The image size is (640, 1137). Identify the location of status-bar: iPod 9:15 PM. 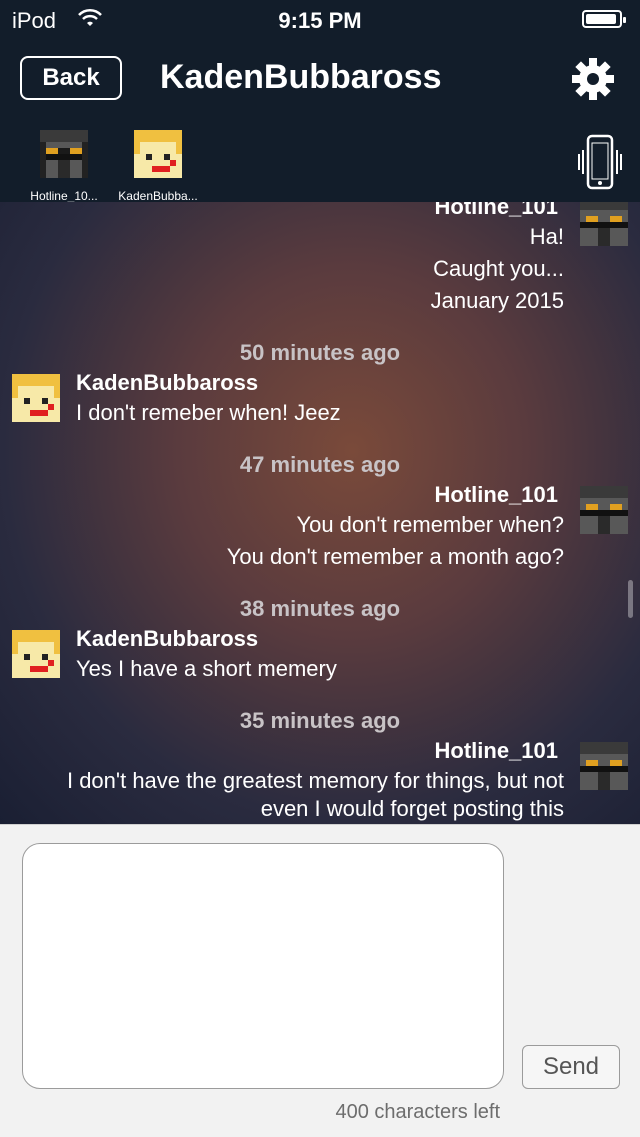
(320, 20).